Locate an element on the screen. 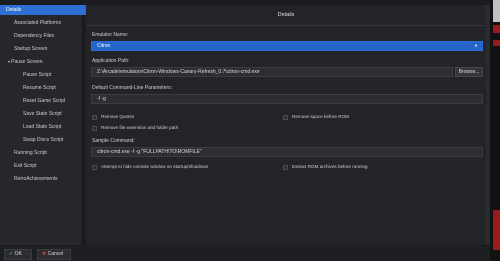 The image size is (500, 261). default-params-field: -f -g is located at coordinates (287, 99).